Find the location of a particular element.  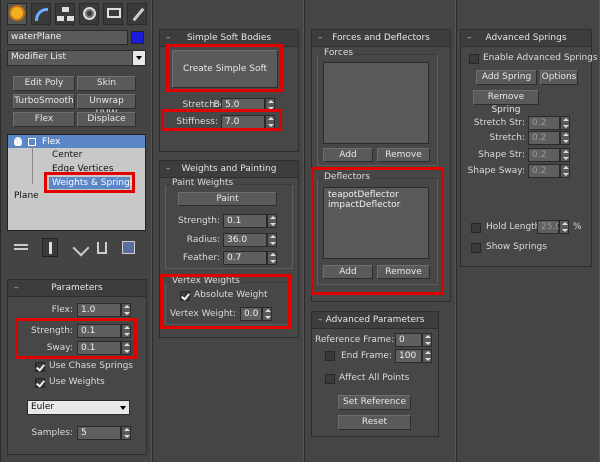

enable-advanced-springs-checkbox is located at coordinates (474, 59).